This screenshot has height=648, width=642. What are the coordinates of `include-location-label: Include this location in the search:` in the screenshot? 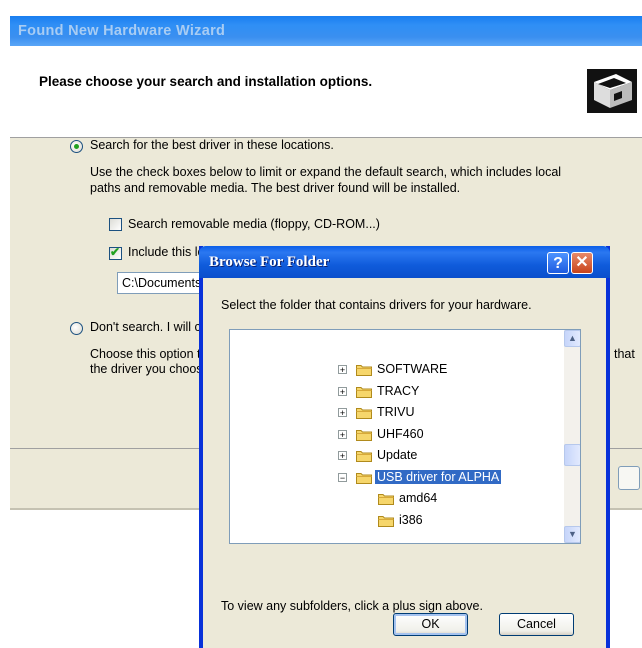 It's located at (163, 252).